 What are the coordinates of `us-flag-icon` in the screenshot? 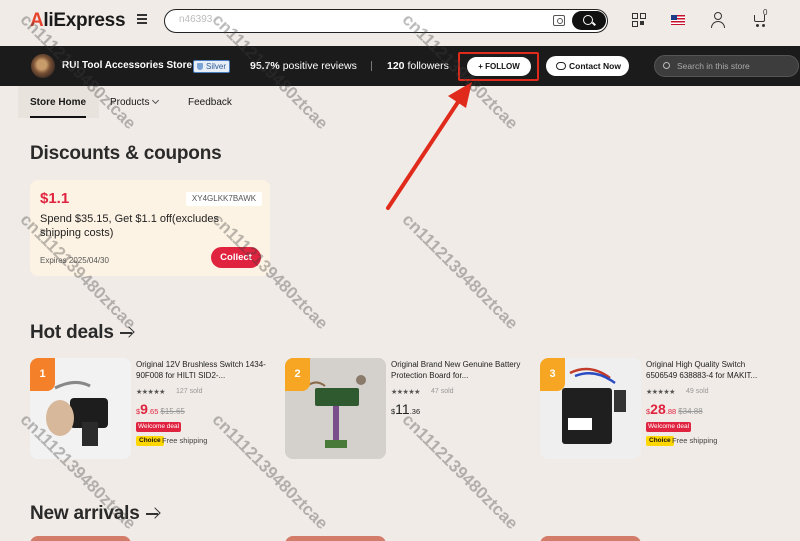 It's located at (678, 20).